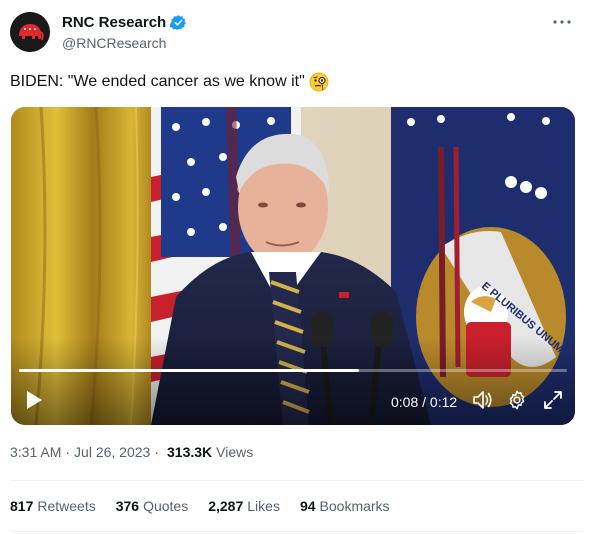 This screenshot has width=593, height=534. What do you see at coordinates (190, 452) in the screenshot?
I see `views-count: 313.3K` at bounding box center [190, 452].